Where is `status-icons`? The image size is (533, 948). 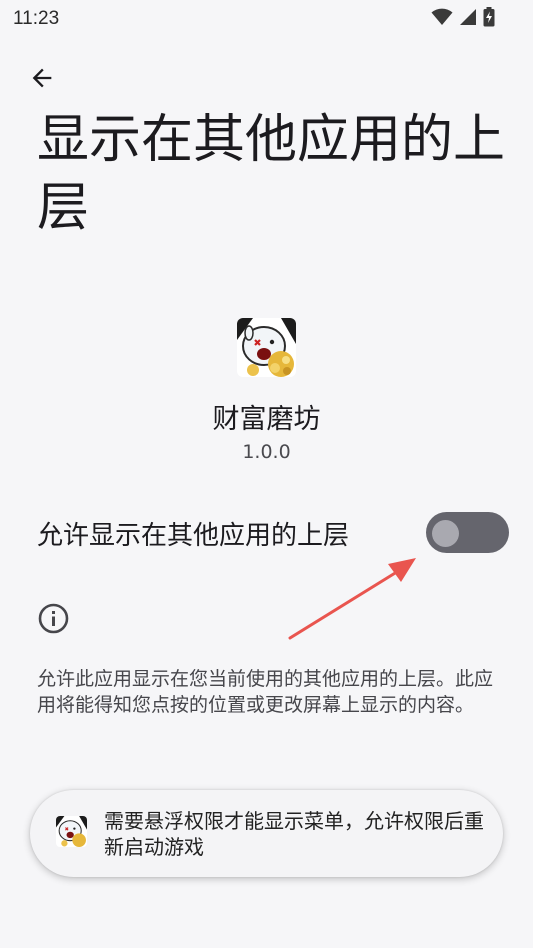 status-icons is located at coordinates (463, 17).